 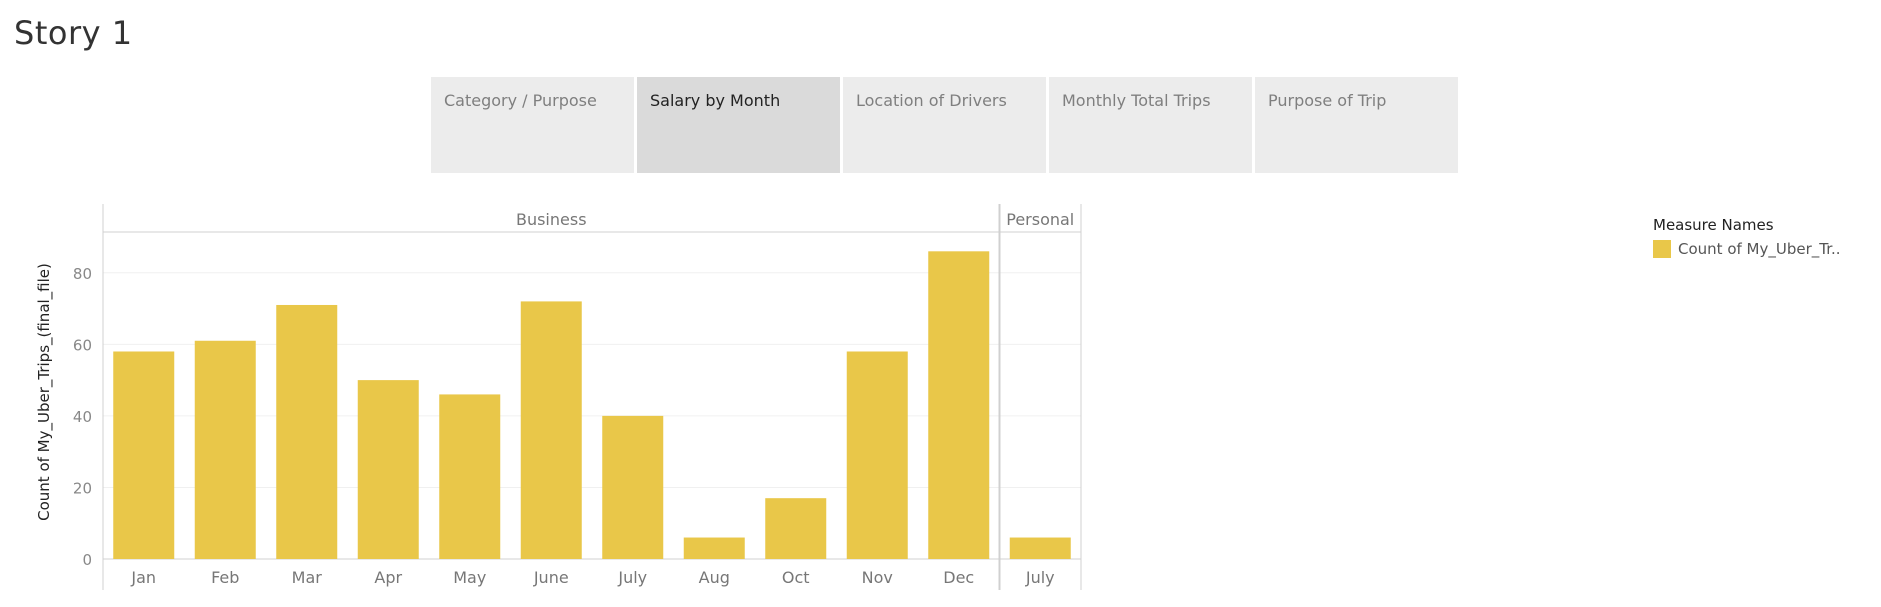 What do you see at coordinates (1747, 237) in the screenshot?
I see `legend: Measure Names Count of My_Uber_Tr..` at bounding box center [1747, 237].